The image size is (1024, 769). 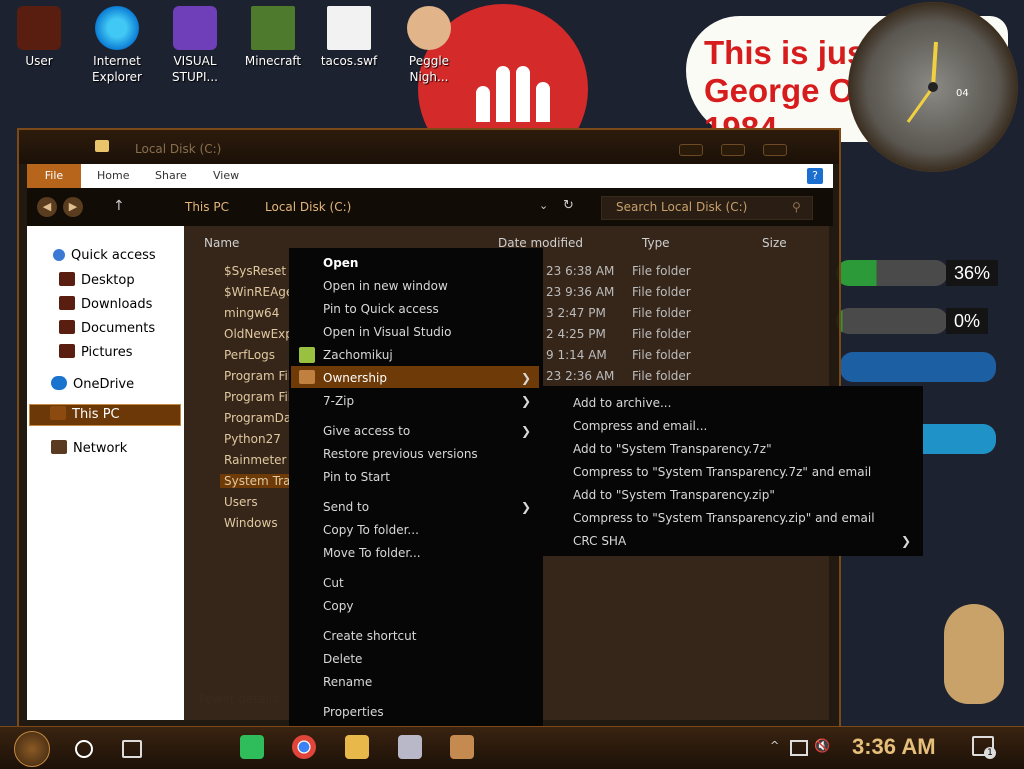 What do you see at coordinates (252, 747) in the screenshot?
I see `messages-app-icon` at bounding box center [252, 747].